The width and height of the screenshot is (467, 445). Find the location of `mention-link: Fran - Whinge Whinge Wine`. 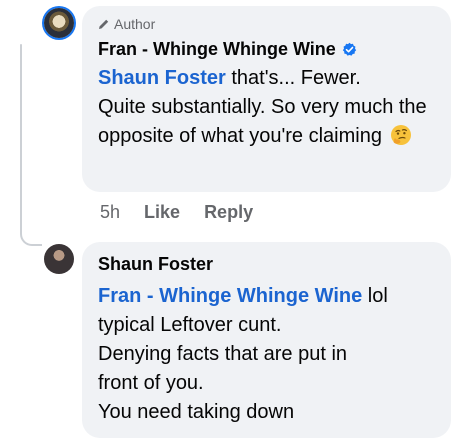

mention-link: Fran - Whinge Whinge Wine is located at coordinates (230, 296).